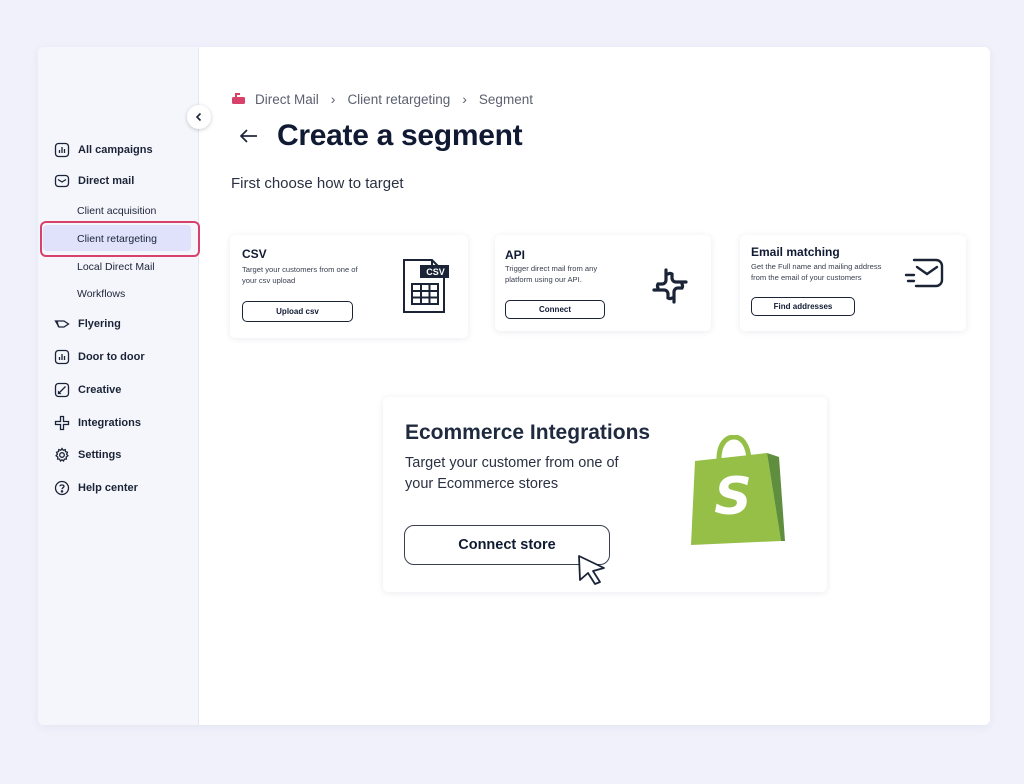 The image size is (1024, 784). I want to click on ecommerce-title: Ecommerce Integrations, so click(528, 432).